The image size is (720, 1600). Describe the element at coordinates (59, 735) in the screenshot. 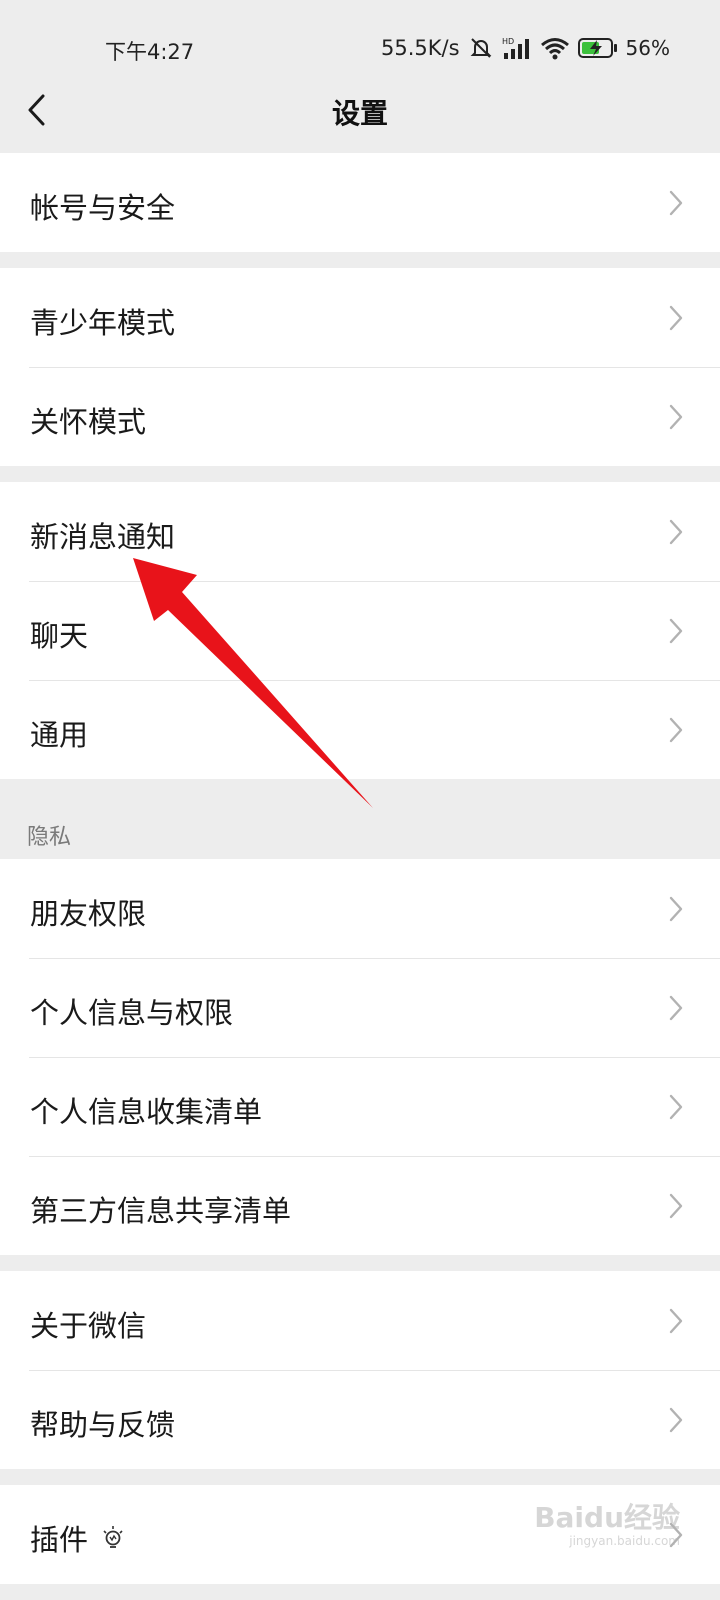

I see `settings-item-label: 通用` at that location.